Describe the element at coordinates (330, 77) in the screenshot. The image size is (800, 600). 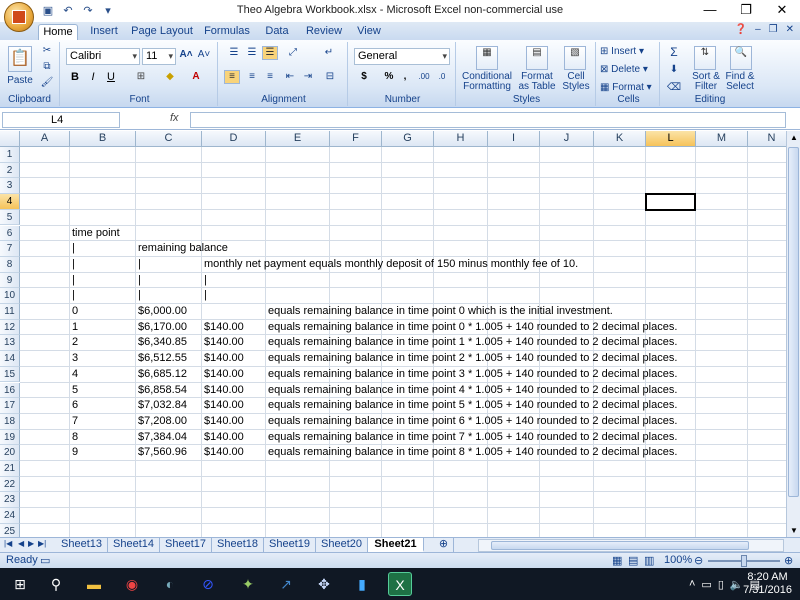
I see `merge-center-icon: ⊟` at that location.